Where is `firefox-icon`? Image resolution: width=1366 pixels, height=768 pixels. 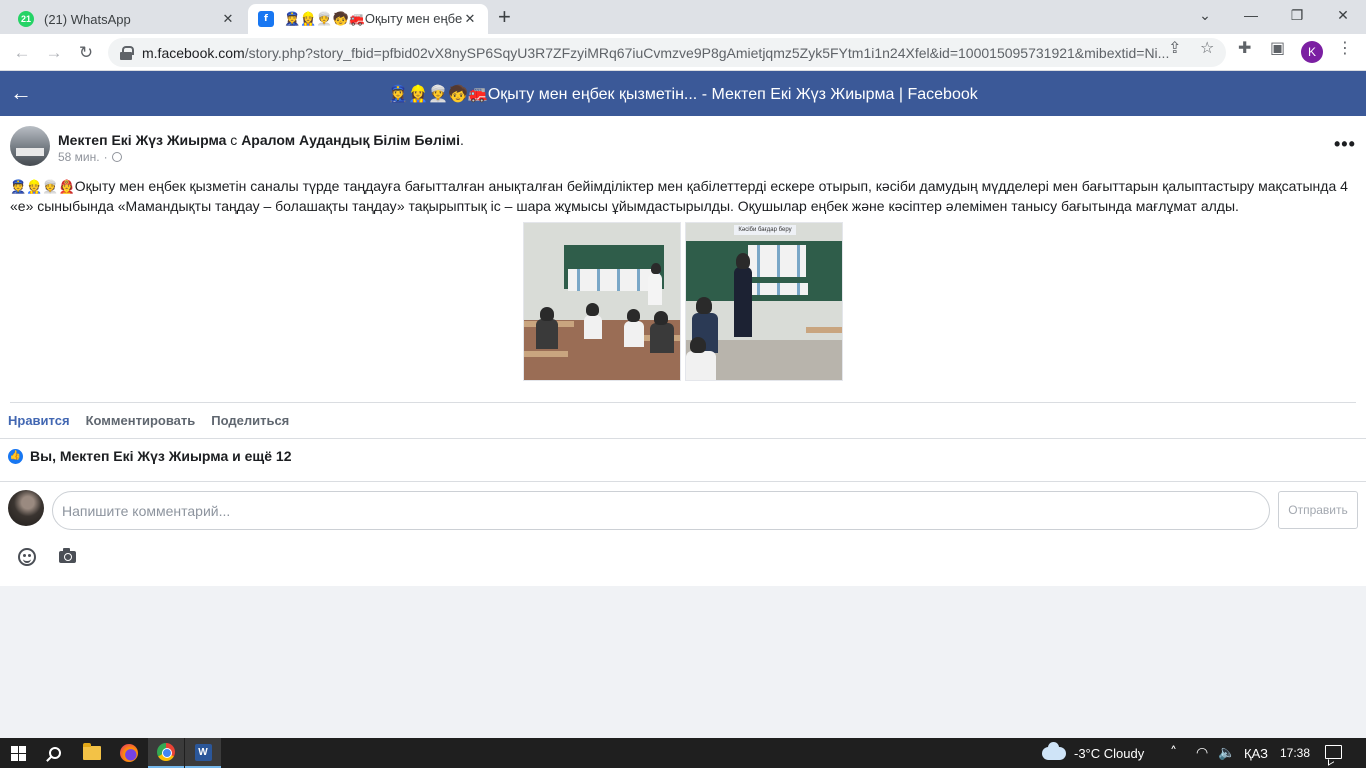
firefox-icon is located at coordinates (129, 753).